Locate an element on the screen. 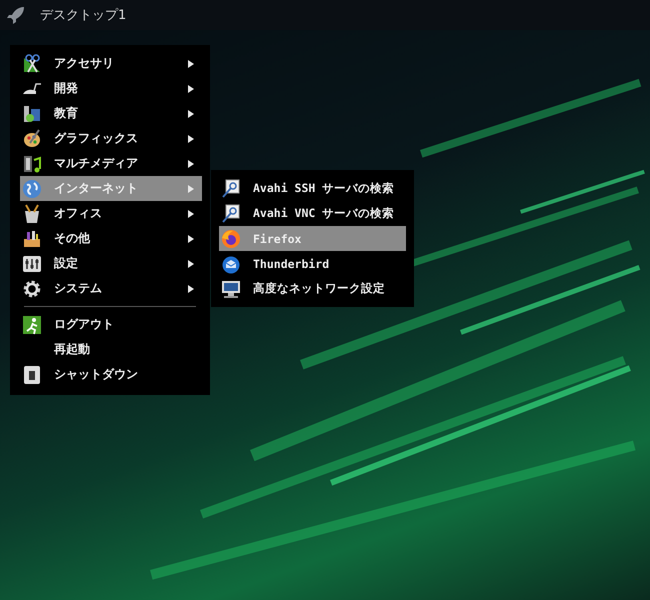  menu-item-label: ログアウト is located at coordinates (84, 324).